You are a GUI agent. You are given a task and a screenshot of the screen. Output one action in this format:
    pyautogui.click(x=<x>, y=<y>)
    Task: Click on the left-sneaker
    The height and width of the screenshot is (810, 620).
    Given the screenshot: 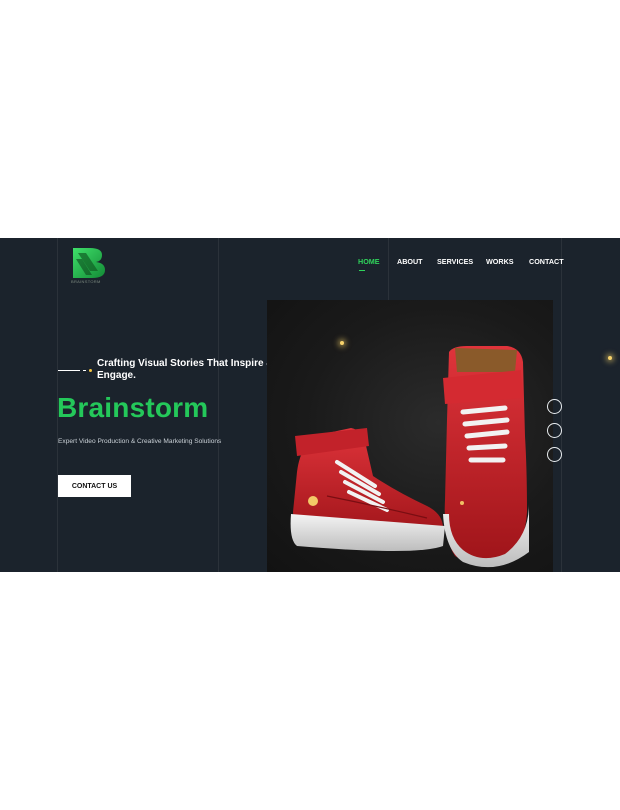 What is the action you would take?
    pyautogui.click(x=367, y=489)
    